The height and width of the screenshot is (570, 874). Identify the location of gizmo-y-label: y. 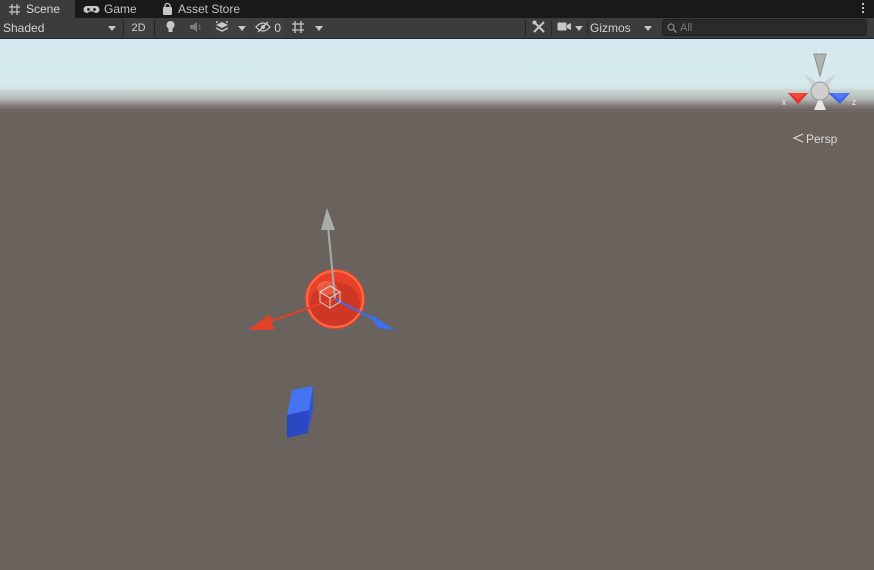
(820, 49).